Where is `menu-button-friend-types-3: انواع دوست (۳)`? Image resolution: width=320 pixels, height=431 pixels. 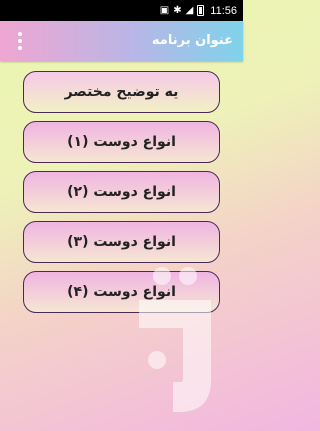 menu-button-friend-types-3: انواع دوست (۳) is located at coordinates (121, 242).